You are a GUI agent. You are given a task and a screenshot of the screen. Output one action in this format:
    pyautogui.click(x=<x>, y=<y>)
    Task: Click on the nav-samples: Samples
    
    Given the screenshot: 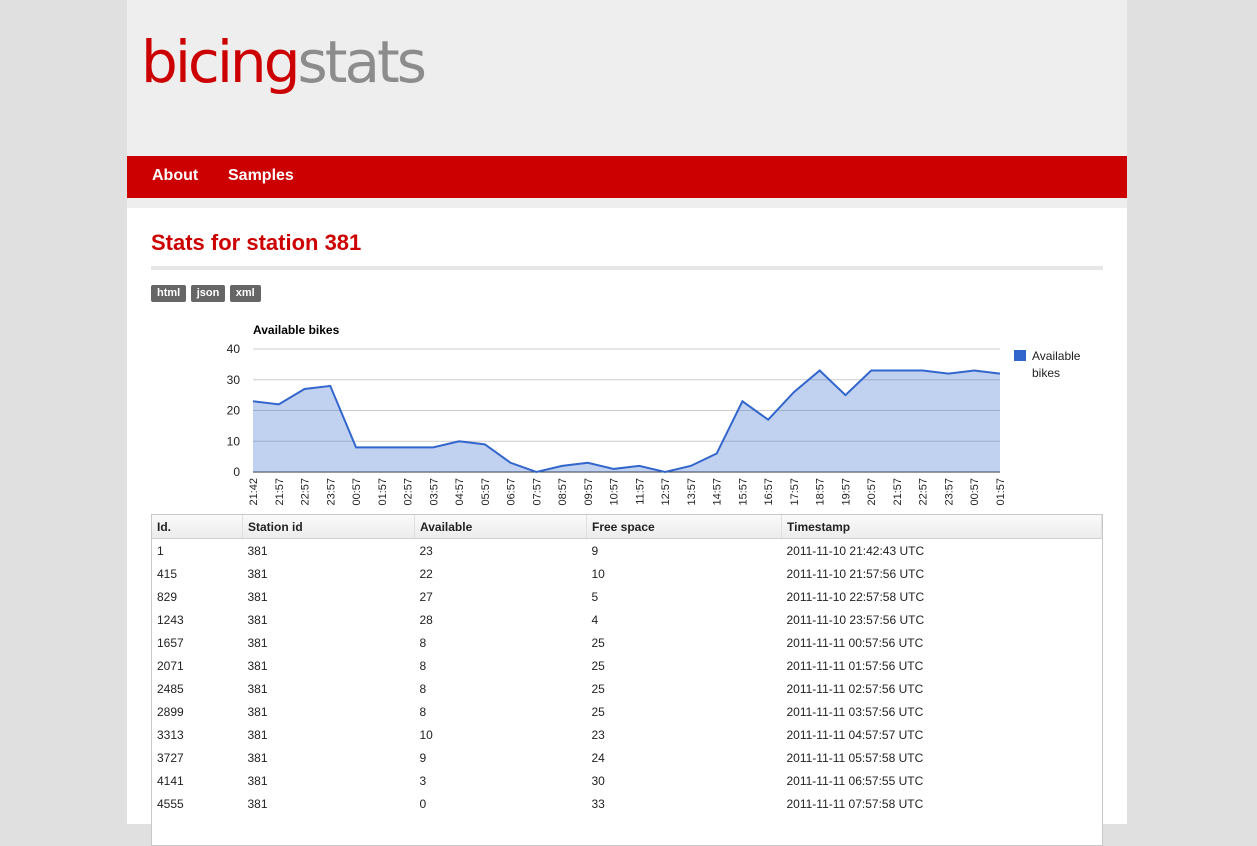 What is the action you would take?
    pyautogui.click(x=261, y=176)
    